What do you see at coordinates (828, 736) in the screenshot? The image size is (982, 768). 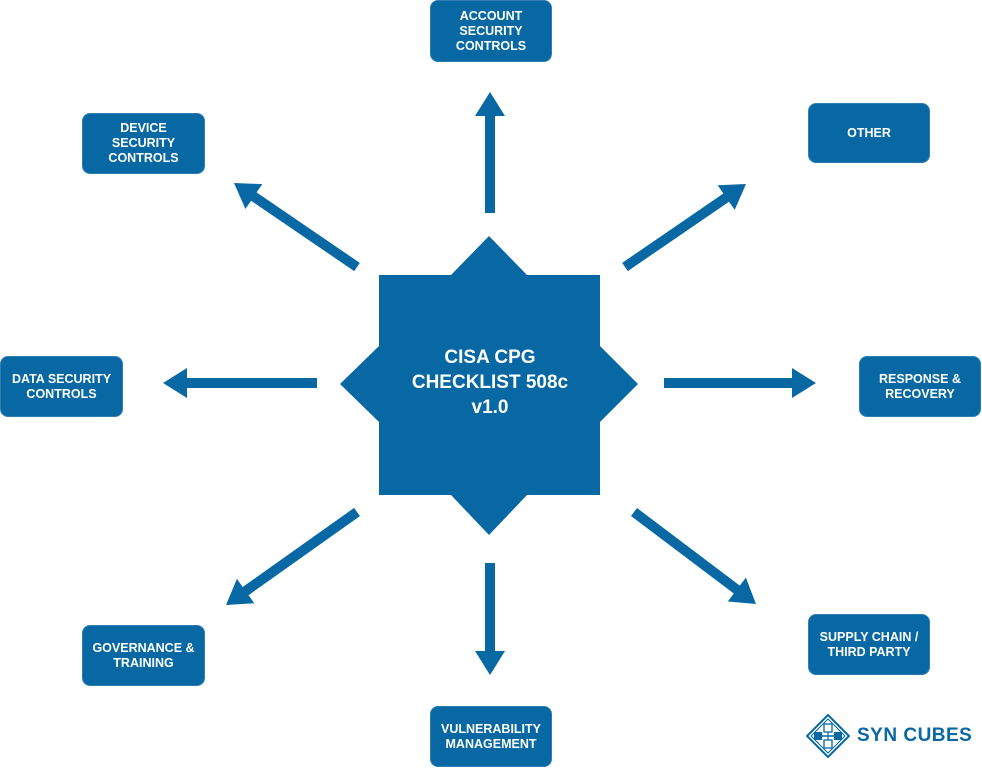 I see `syn-cubes-diamond-logo-icon` at bounding box center [828, 736].